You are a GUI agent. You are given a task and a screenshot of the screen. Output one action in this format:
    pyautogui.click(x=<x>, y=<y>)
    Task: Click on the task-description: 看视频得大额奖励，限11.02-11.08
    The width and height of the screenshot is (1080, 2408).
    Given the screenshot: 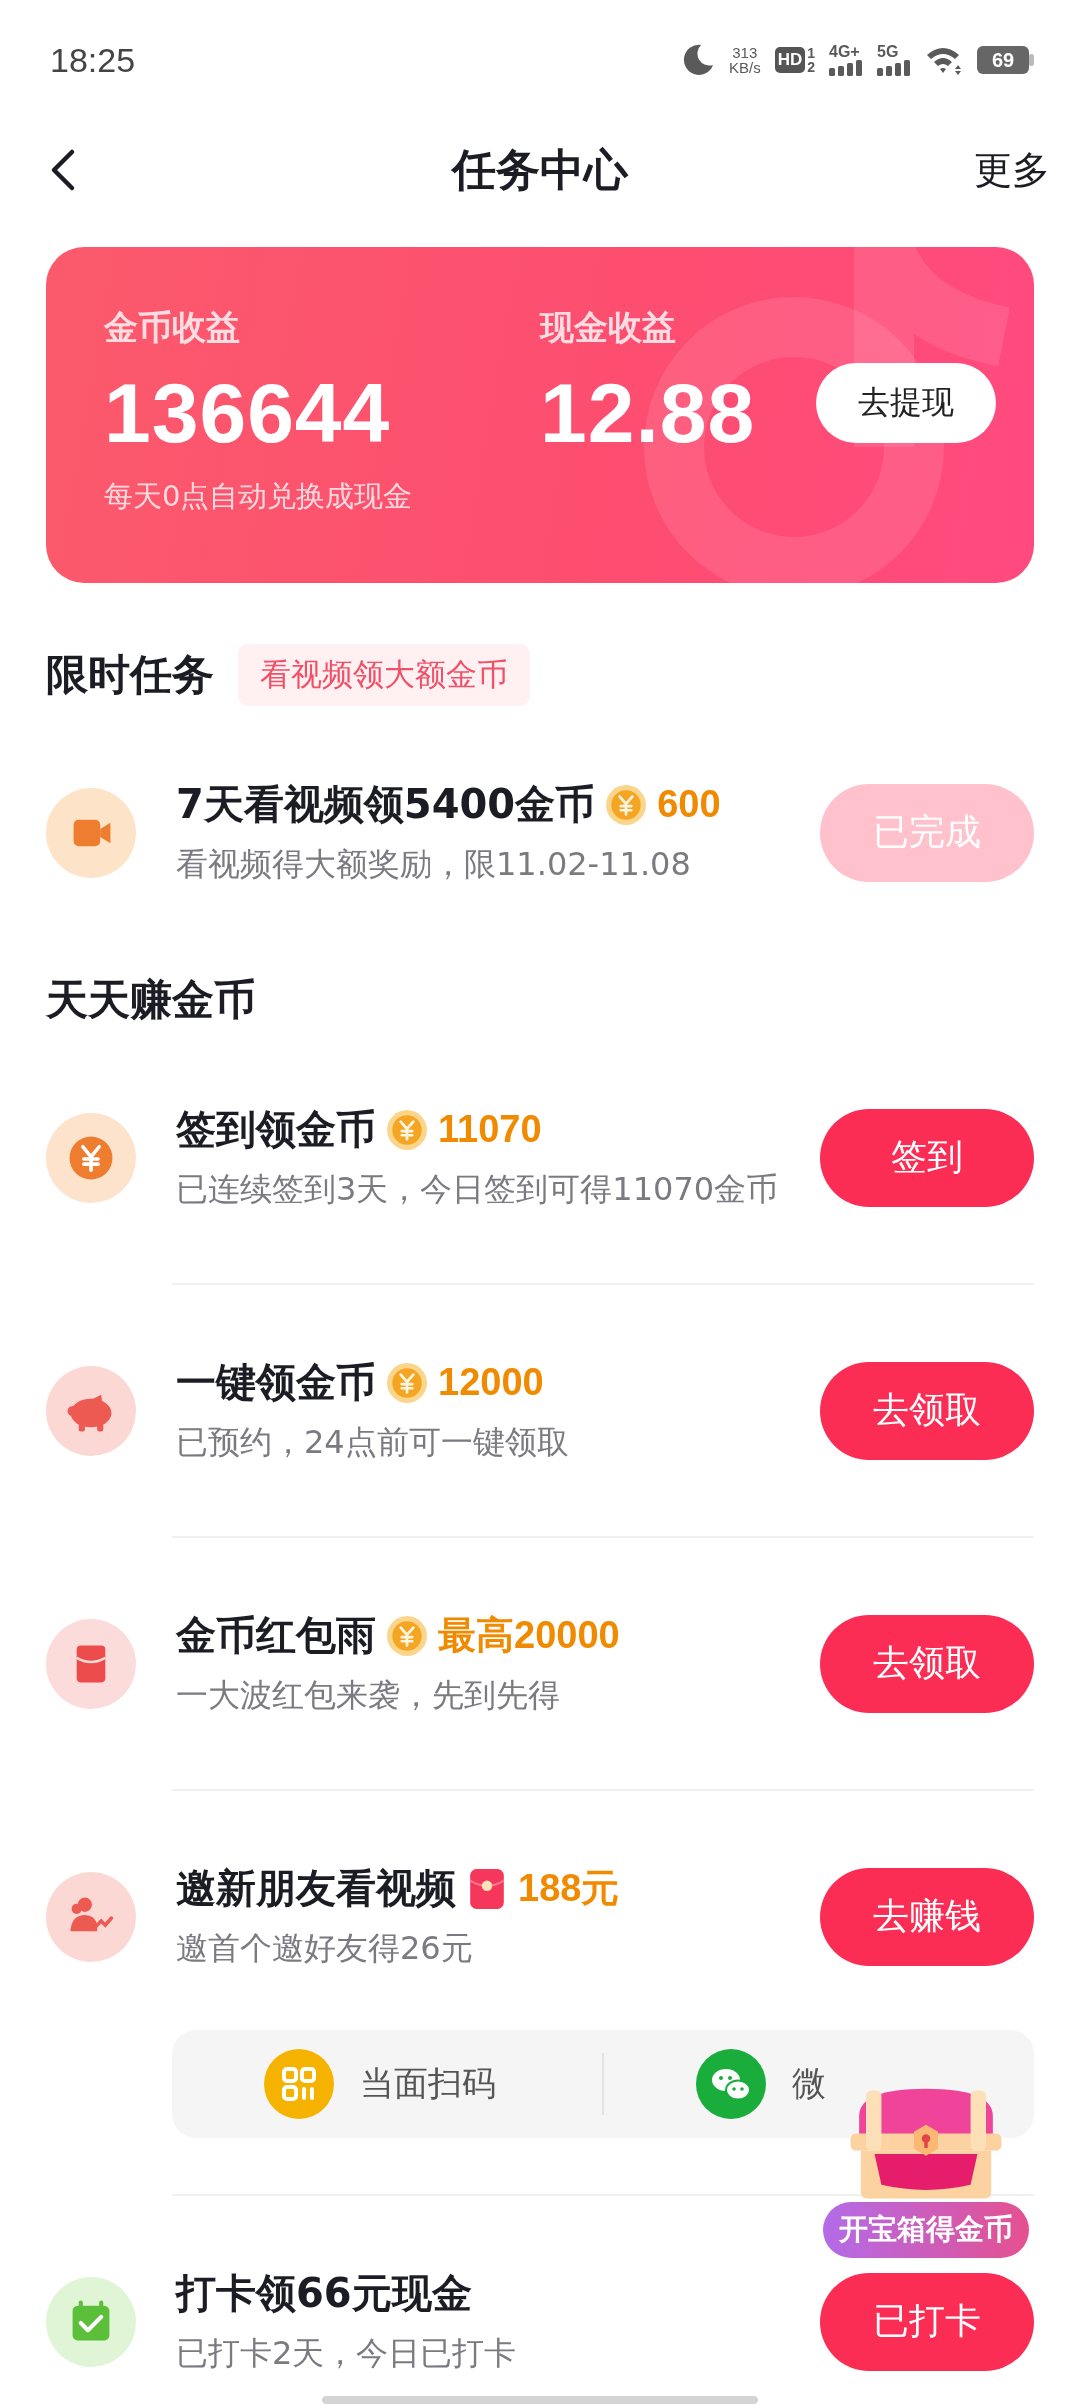 What is the action you would take?
    pyautogui.click(x=434, y=864)
    